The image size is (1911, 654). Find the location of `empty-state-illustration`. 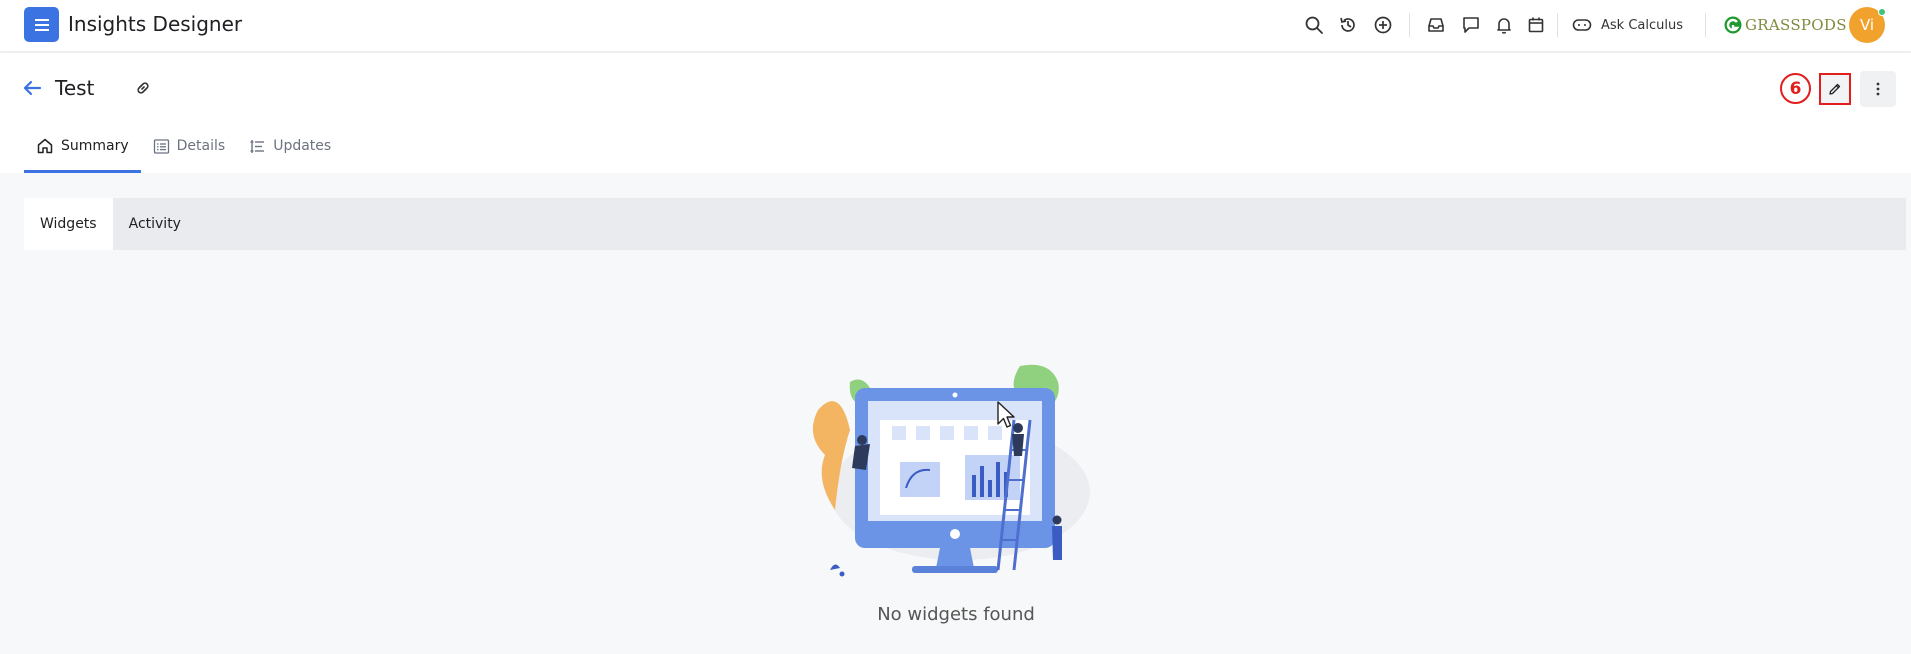

empty-state-illustration is located at coordinates (951, 470).